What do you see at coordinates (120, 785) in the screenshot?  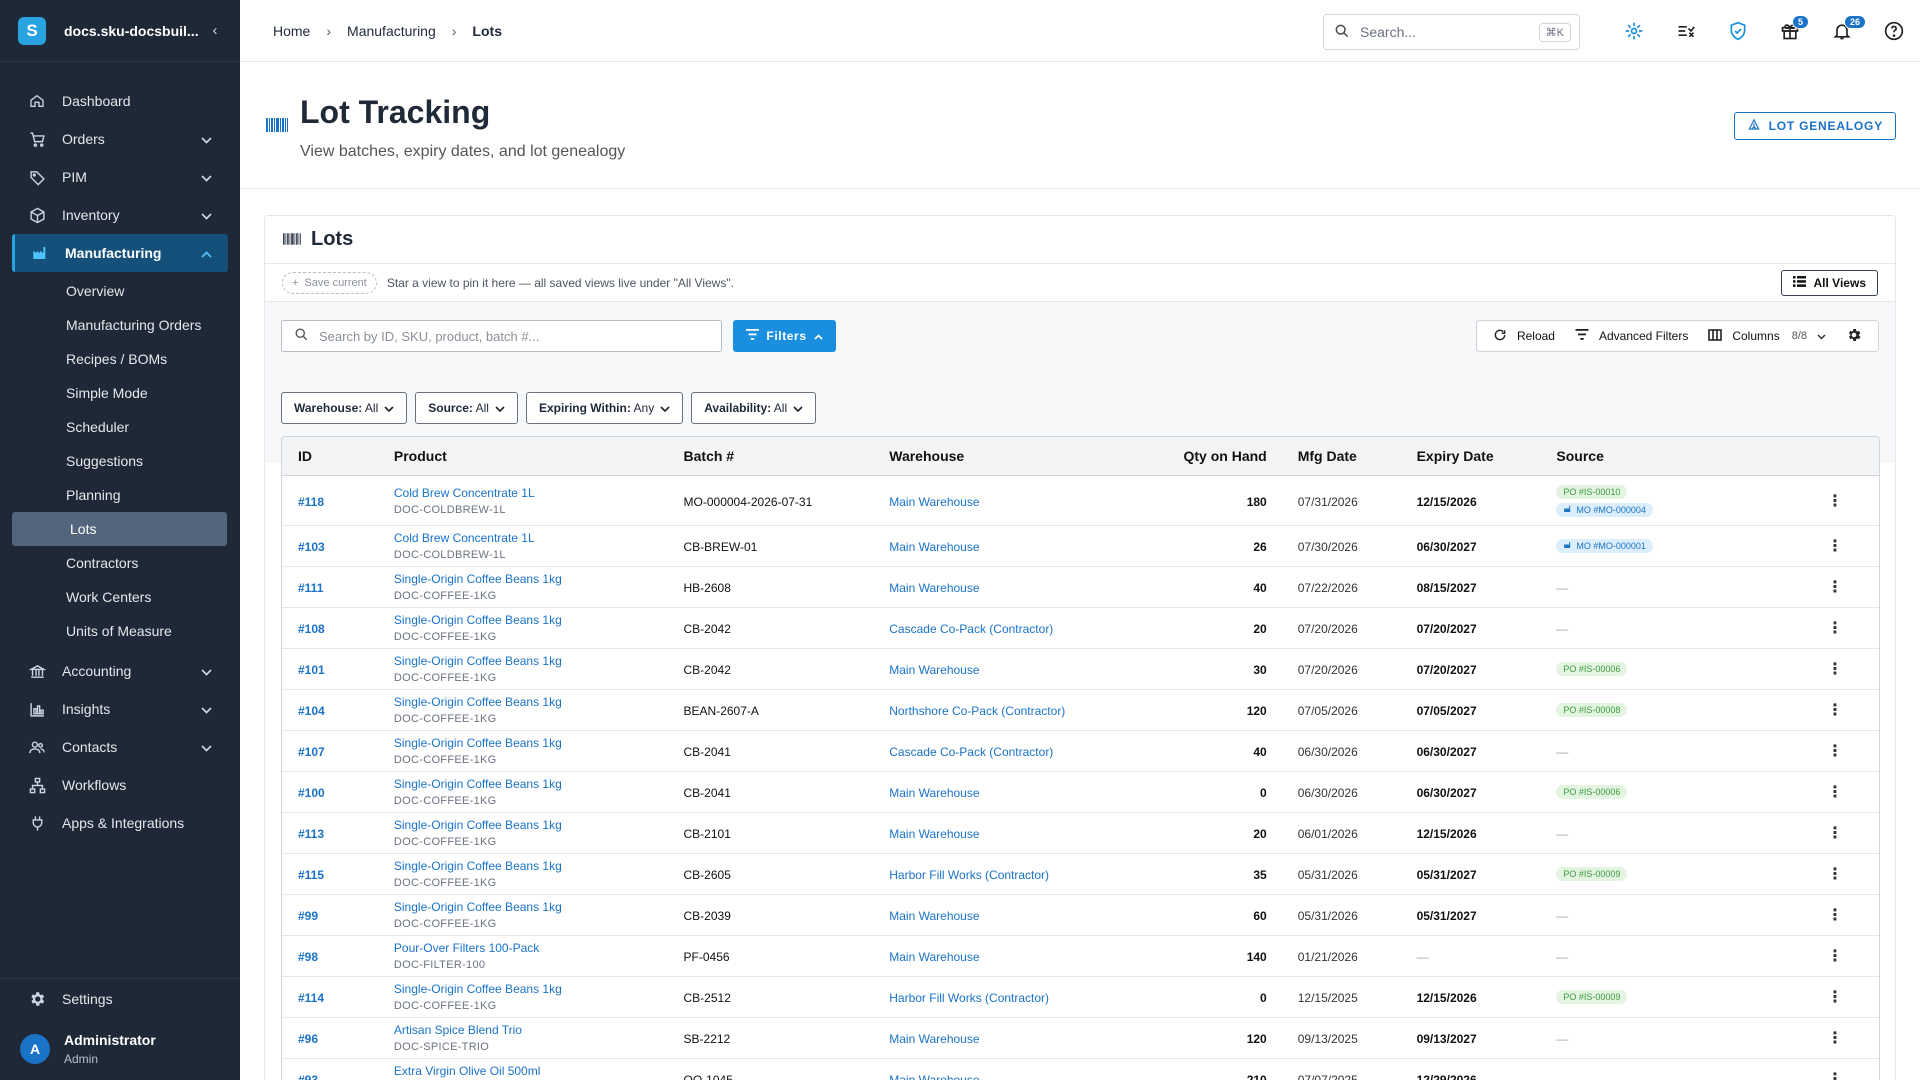 I see `sidebar-item-workflows: Workflows` at bounding box center [120, 785].